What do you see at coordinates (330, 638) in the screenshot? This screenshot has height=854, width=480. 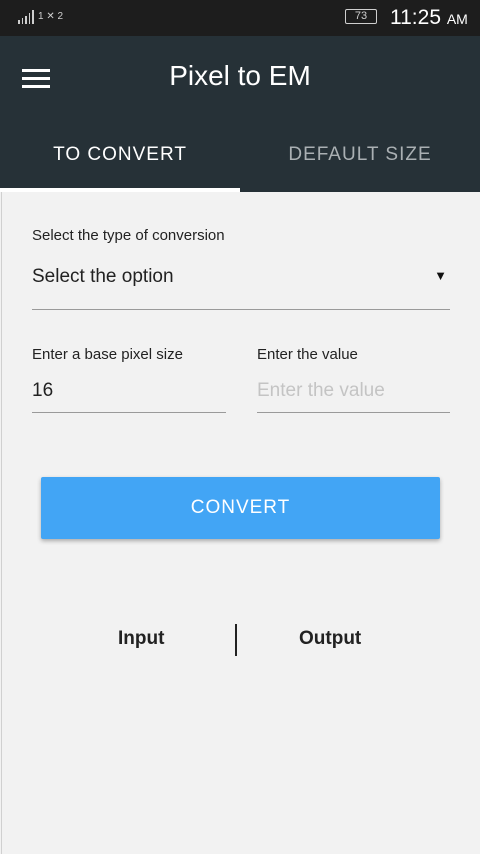 I see `output-label: Output` at bounding box center [330, 638].